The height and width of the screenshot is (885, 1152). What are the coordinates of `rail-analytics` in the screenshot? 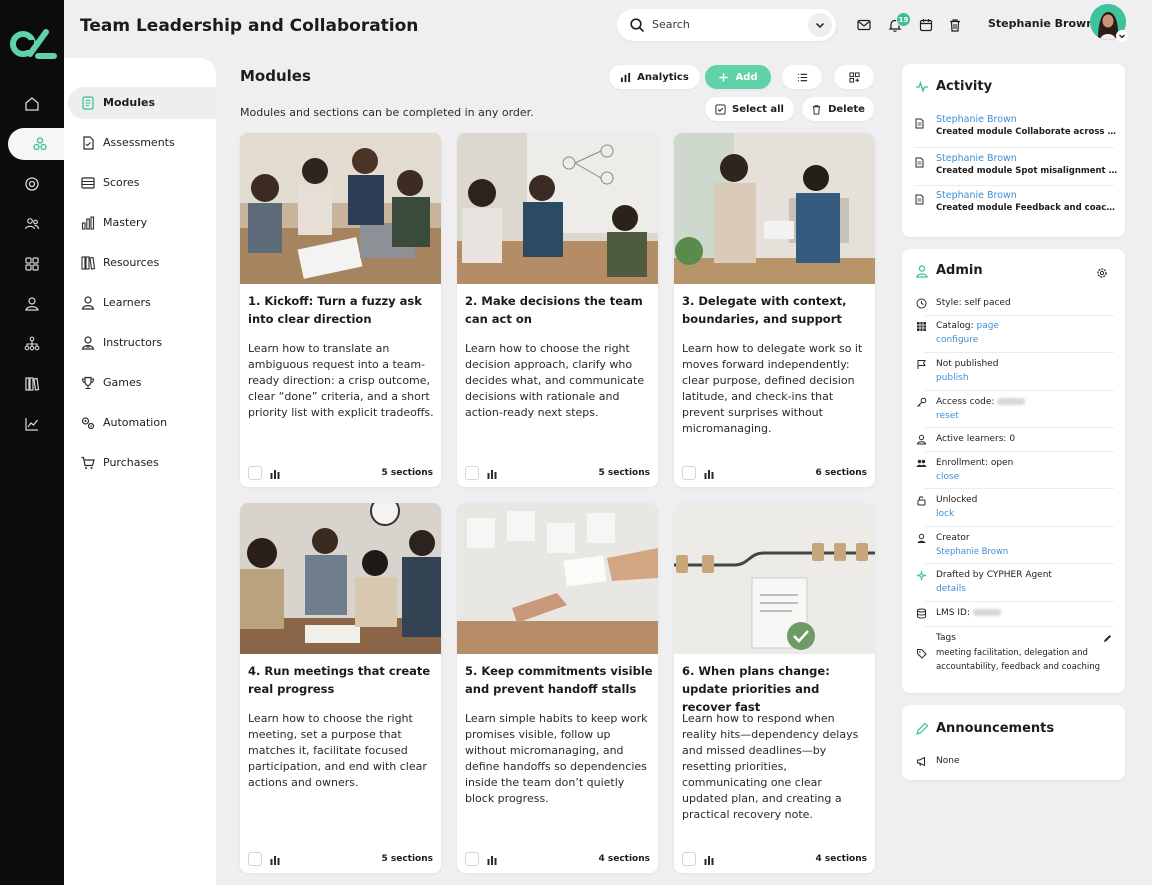 It's located at (32, 424).